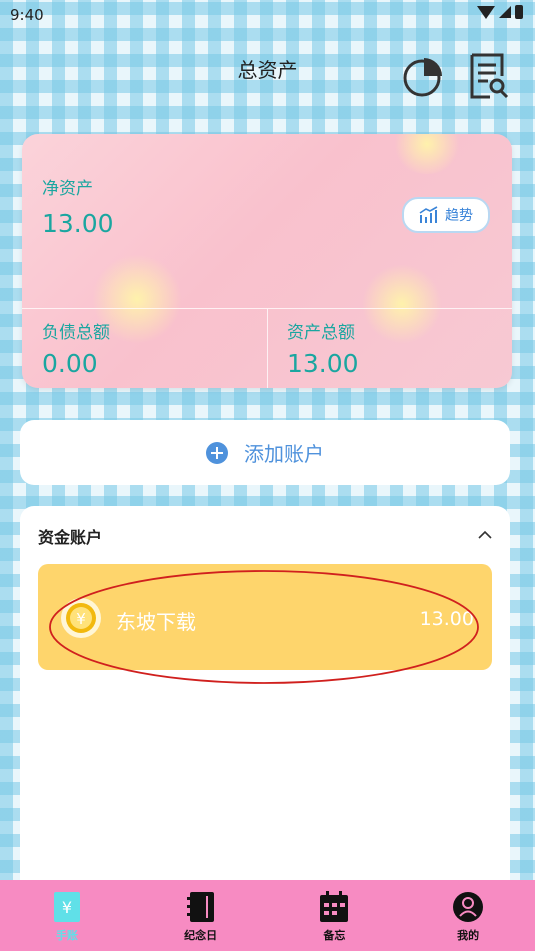 Image resolution: width=535 pixels, height=951 pixels. What do you see at coordinates (459, 216) in the screenshot?
I see `trend-button-label: 趋势` at bounding box center [459, 216].